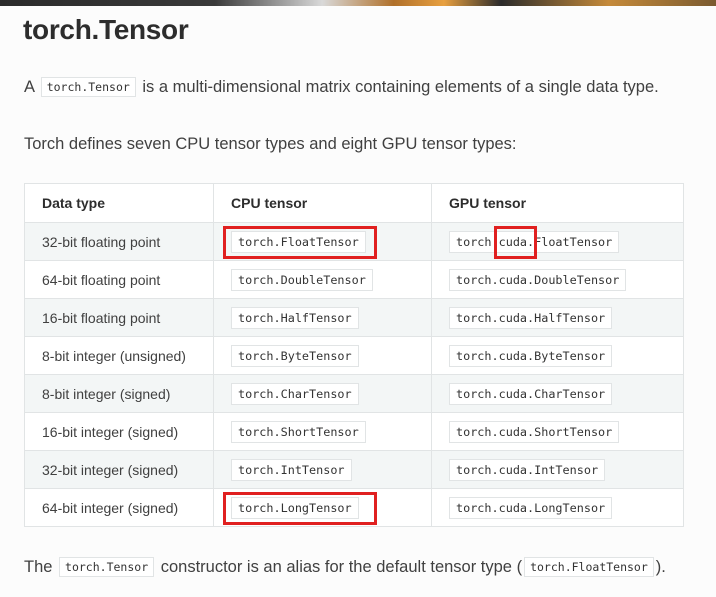 Image resolution: width=716 pixels, height=597 pixels. Describe the element at coordinates (29, 87) in the screenshot. I see `intro-prefix: A` at that location.